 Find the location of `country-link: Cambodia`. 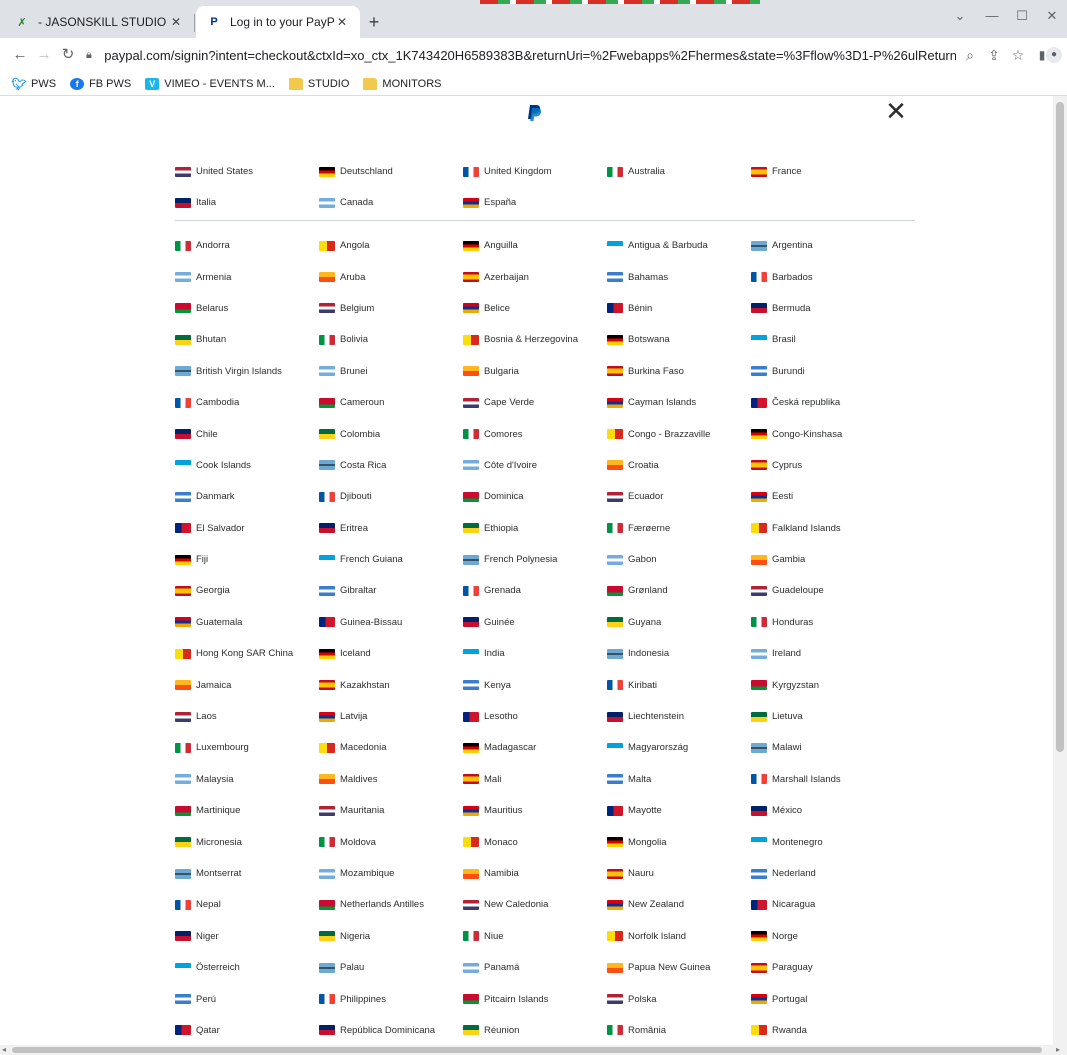

country-link: Cambodia is located at coordinates (247, 402).